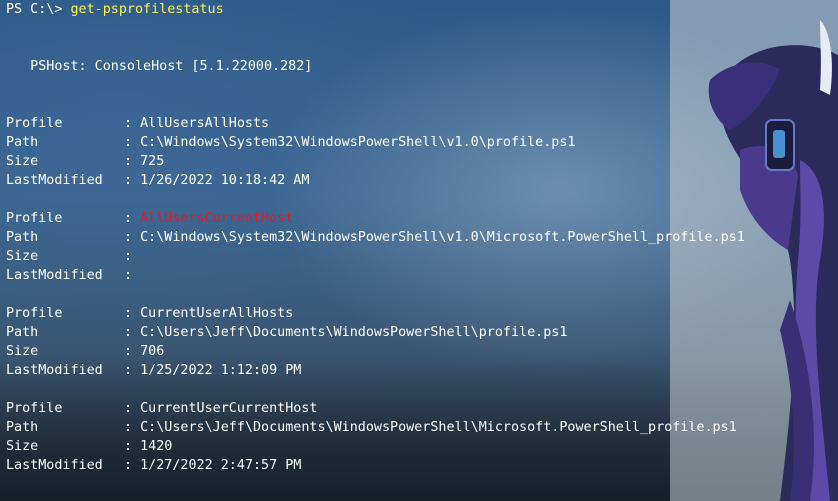  Describe the element at coordinates (152, 161) in the screenshot. I see `field-value-size: 725` at that location.